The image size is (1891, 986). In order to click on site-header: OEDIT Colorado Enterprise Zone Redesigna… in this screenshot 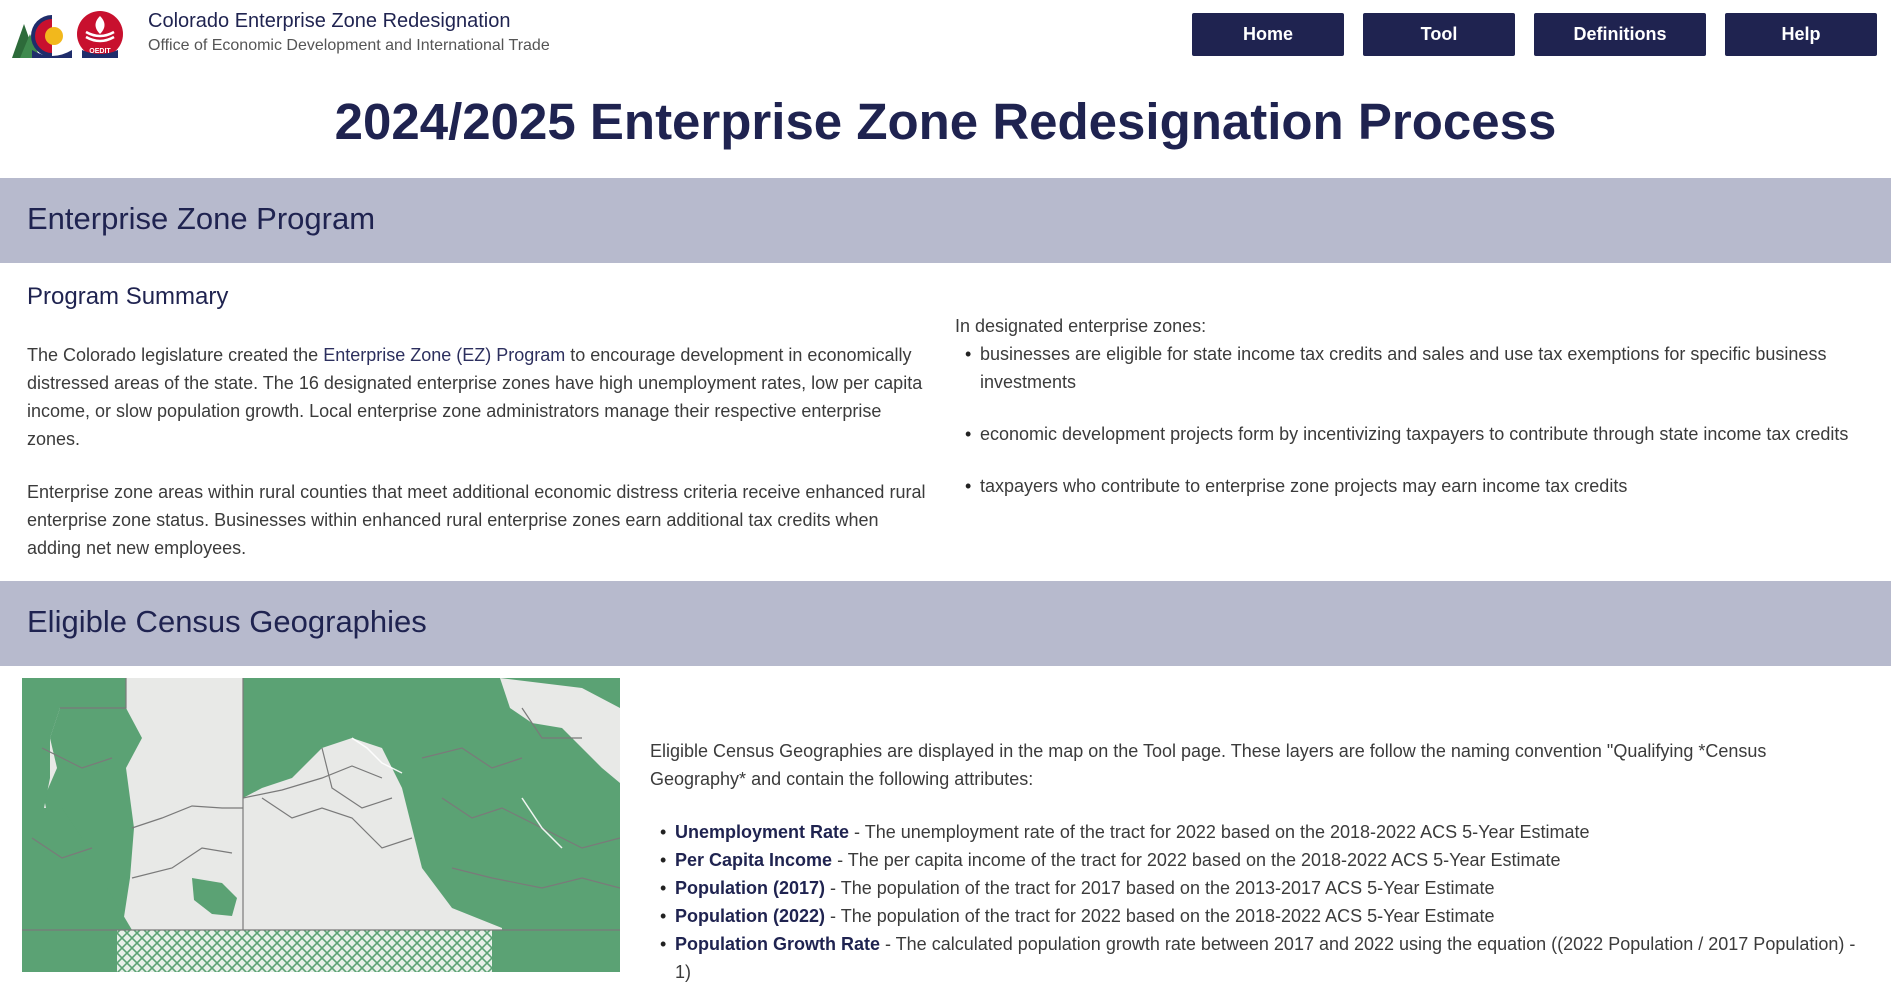, I will do `click(945, 36)`.